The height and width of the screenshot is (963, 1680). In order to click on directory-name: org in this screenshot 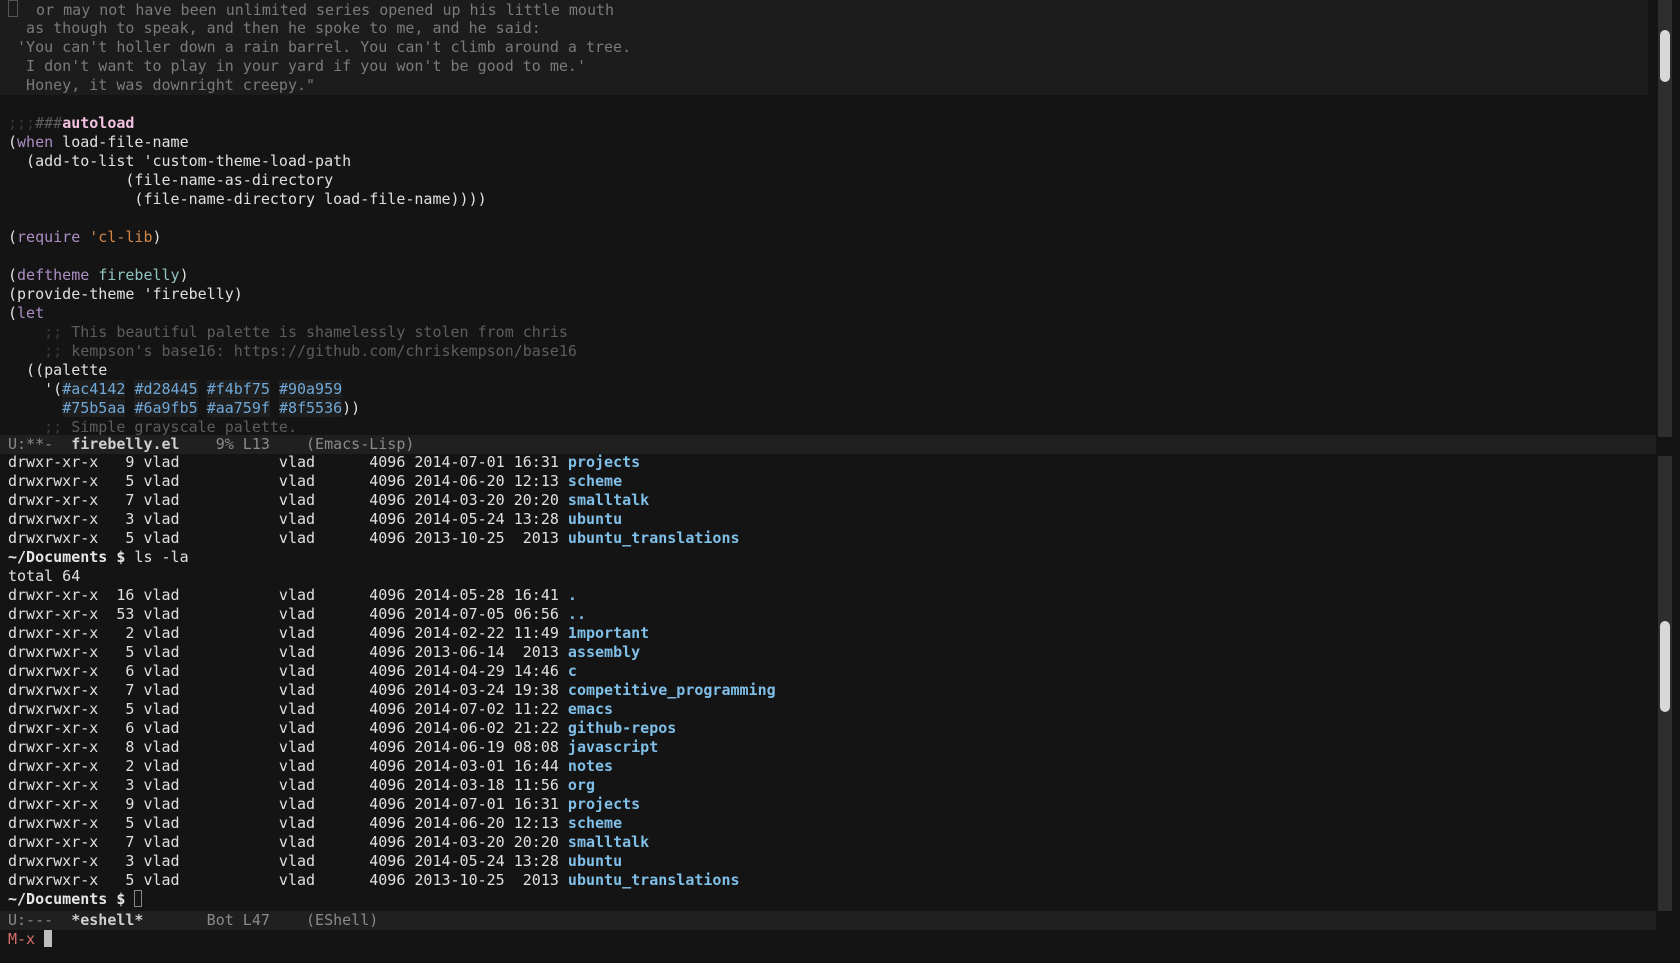, I will do `click(581, 785)`.